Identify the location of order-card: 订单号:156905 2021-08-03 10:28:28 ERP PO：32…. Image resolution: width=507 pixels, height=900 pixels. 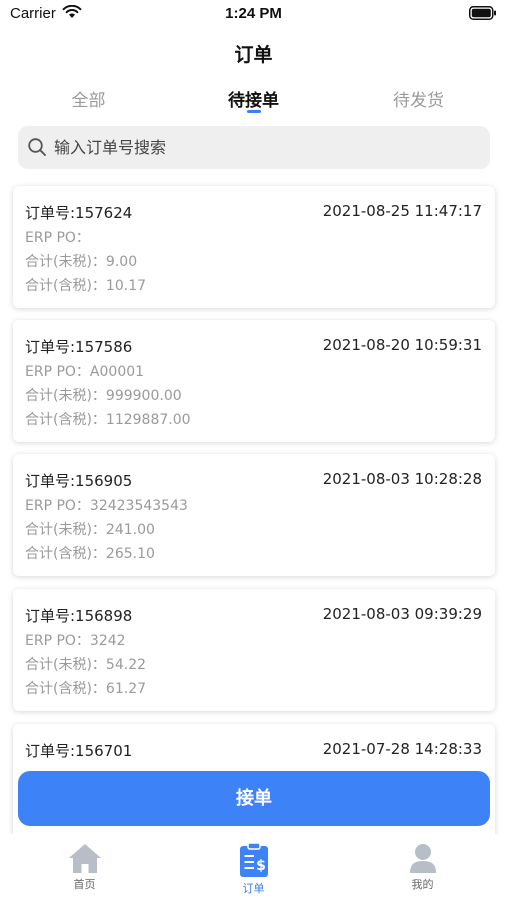
(254, 515).